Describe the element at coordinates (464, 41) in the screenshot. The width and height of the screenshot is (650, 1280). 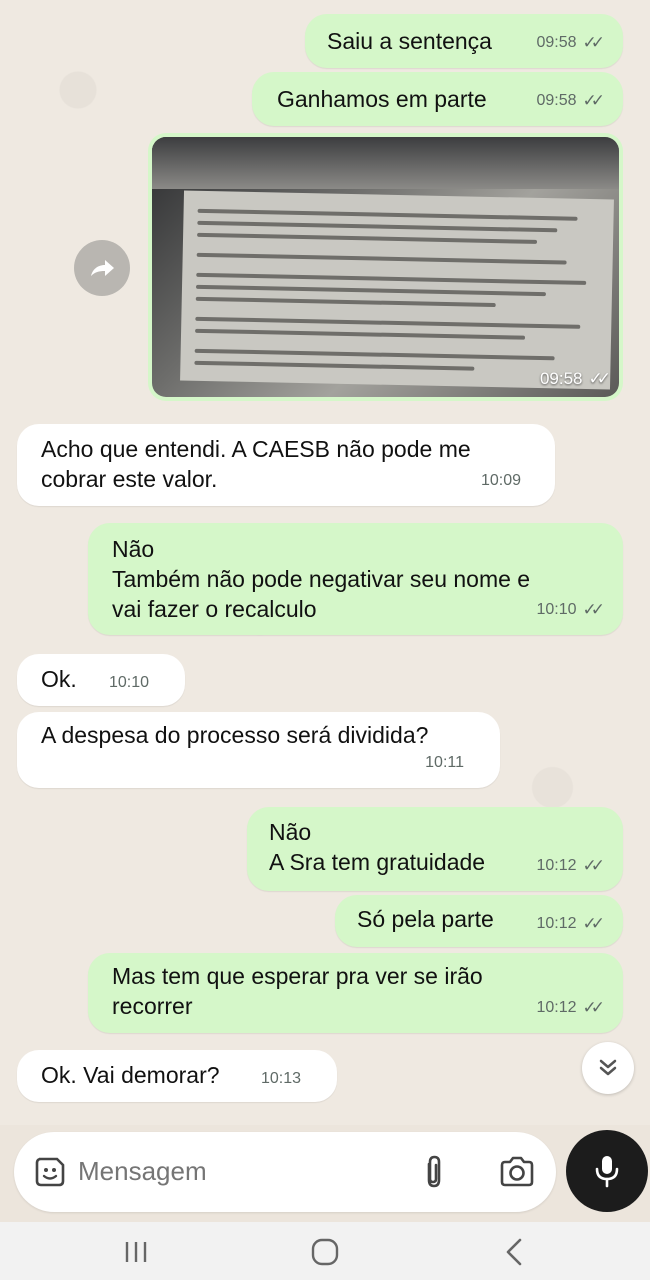
I see `message-bubble-outgoing: Saiu a sentença 09:58 ✓✓` at that location.